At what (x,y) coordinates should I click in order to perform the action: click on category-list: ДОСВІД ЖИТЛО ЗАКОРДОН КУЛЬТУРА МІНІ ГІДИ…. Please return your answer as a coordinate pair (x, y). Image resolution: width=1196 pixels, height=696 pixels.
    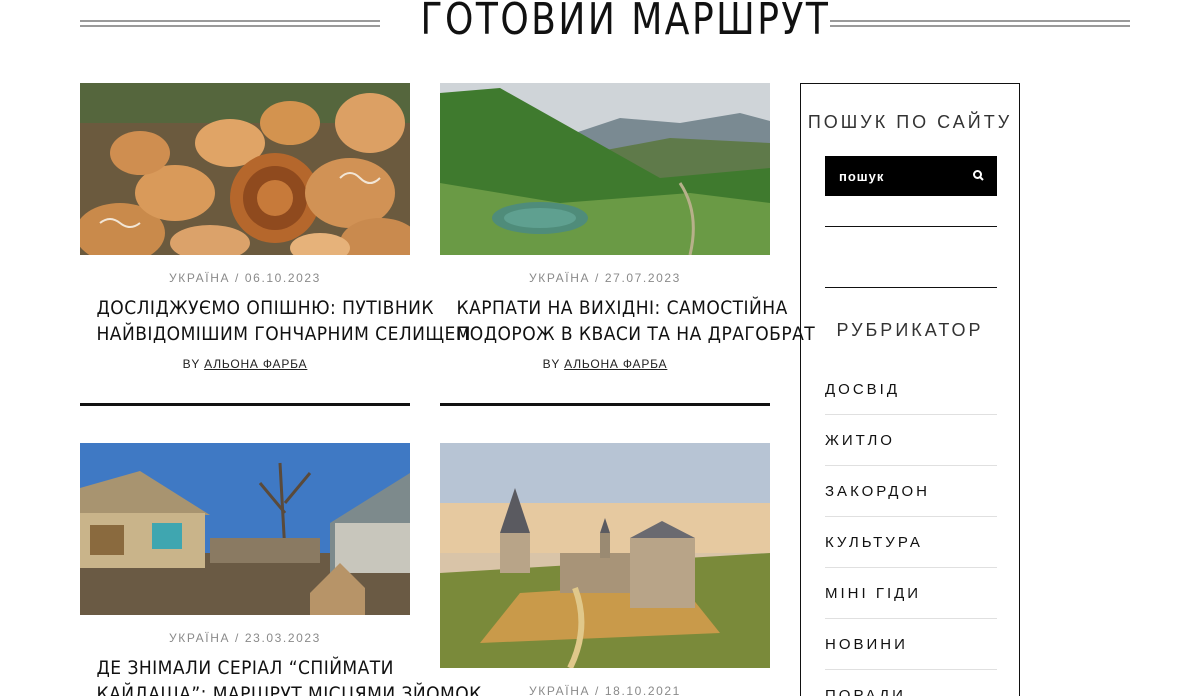
    Looking at the image, I should click on (911, 530).